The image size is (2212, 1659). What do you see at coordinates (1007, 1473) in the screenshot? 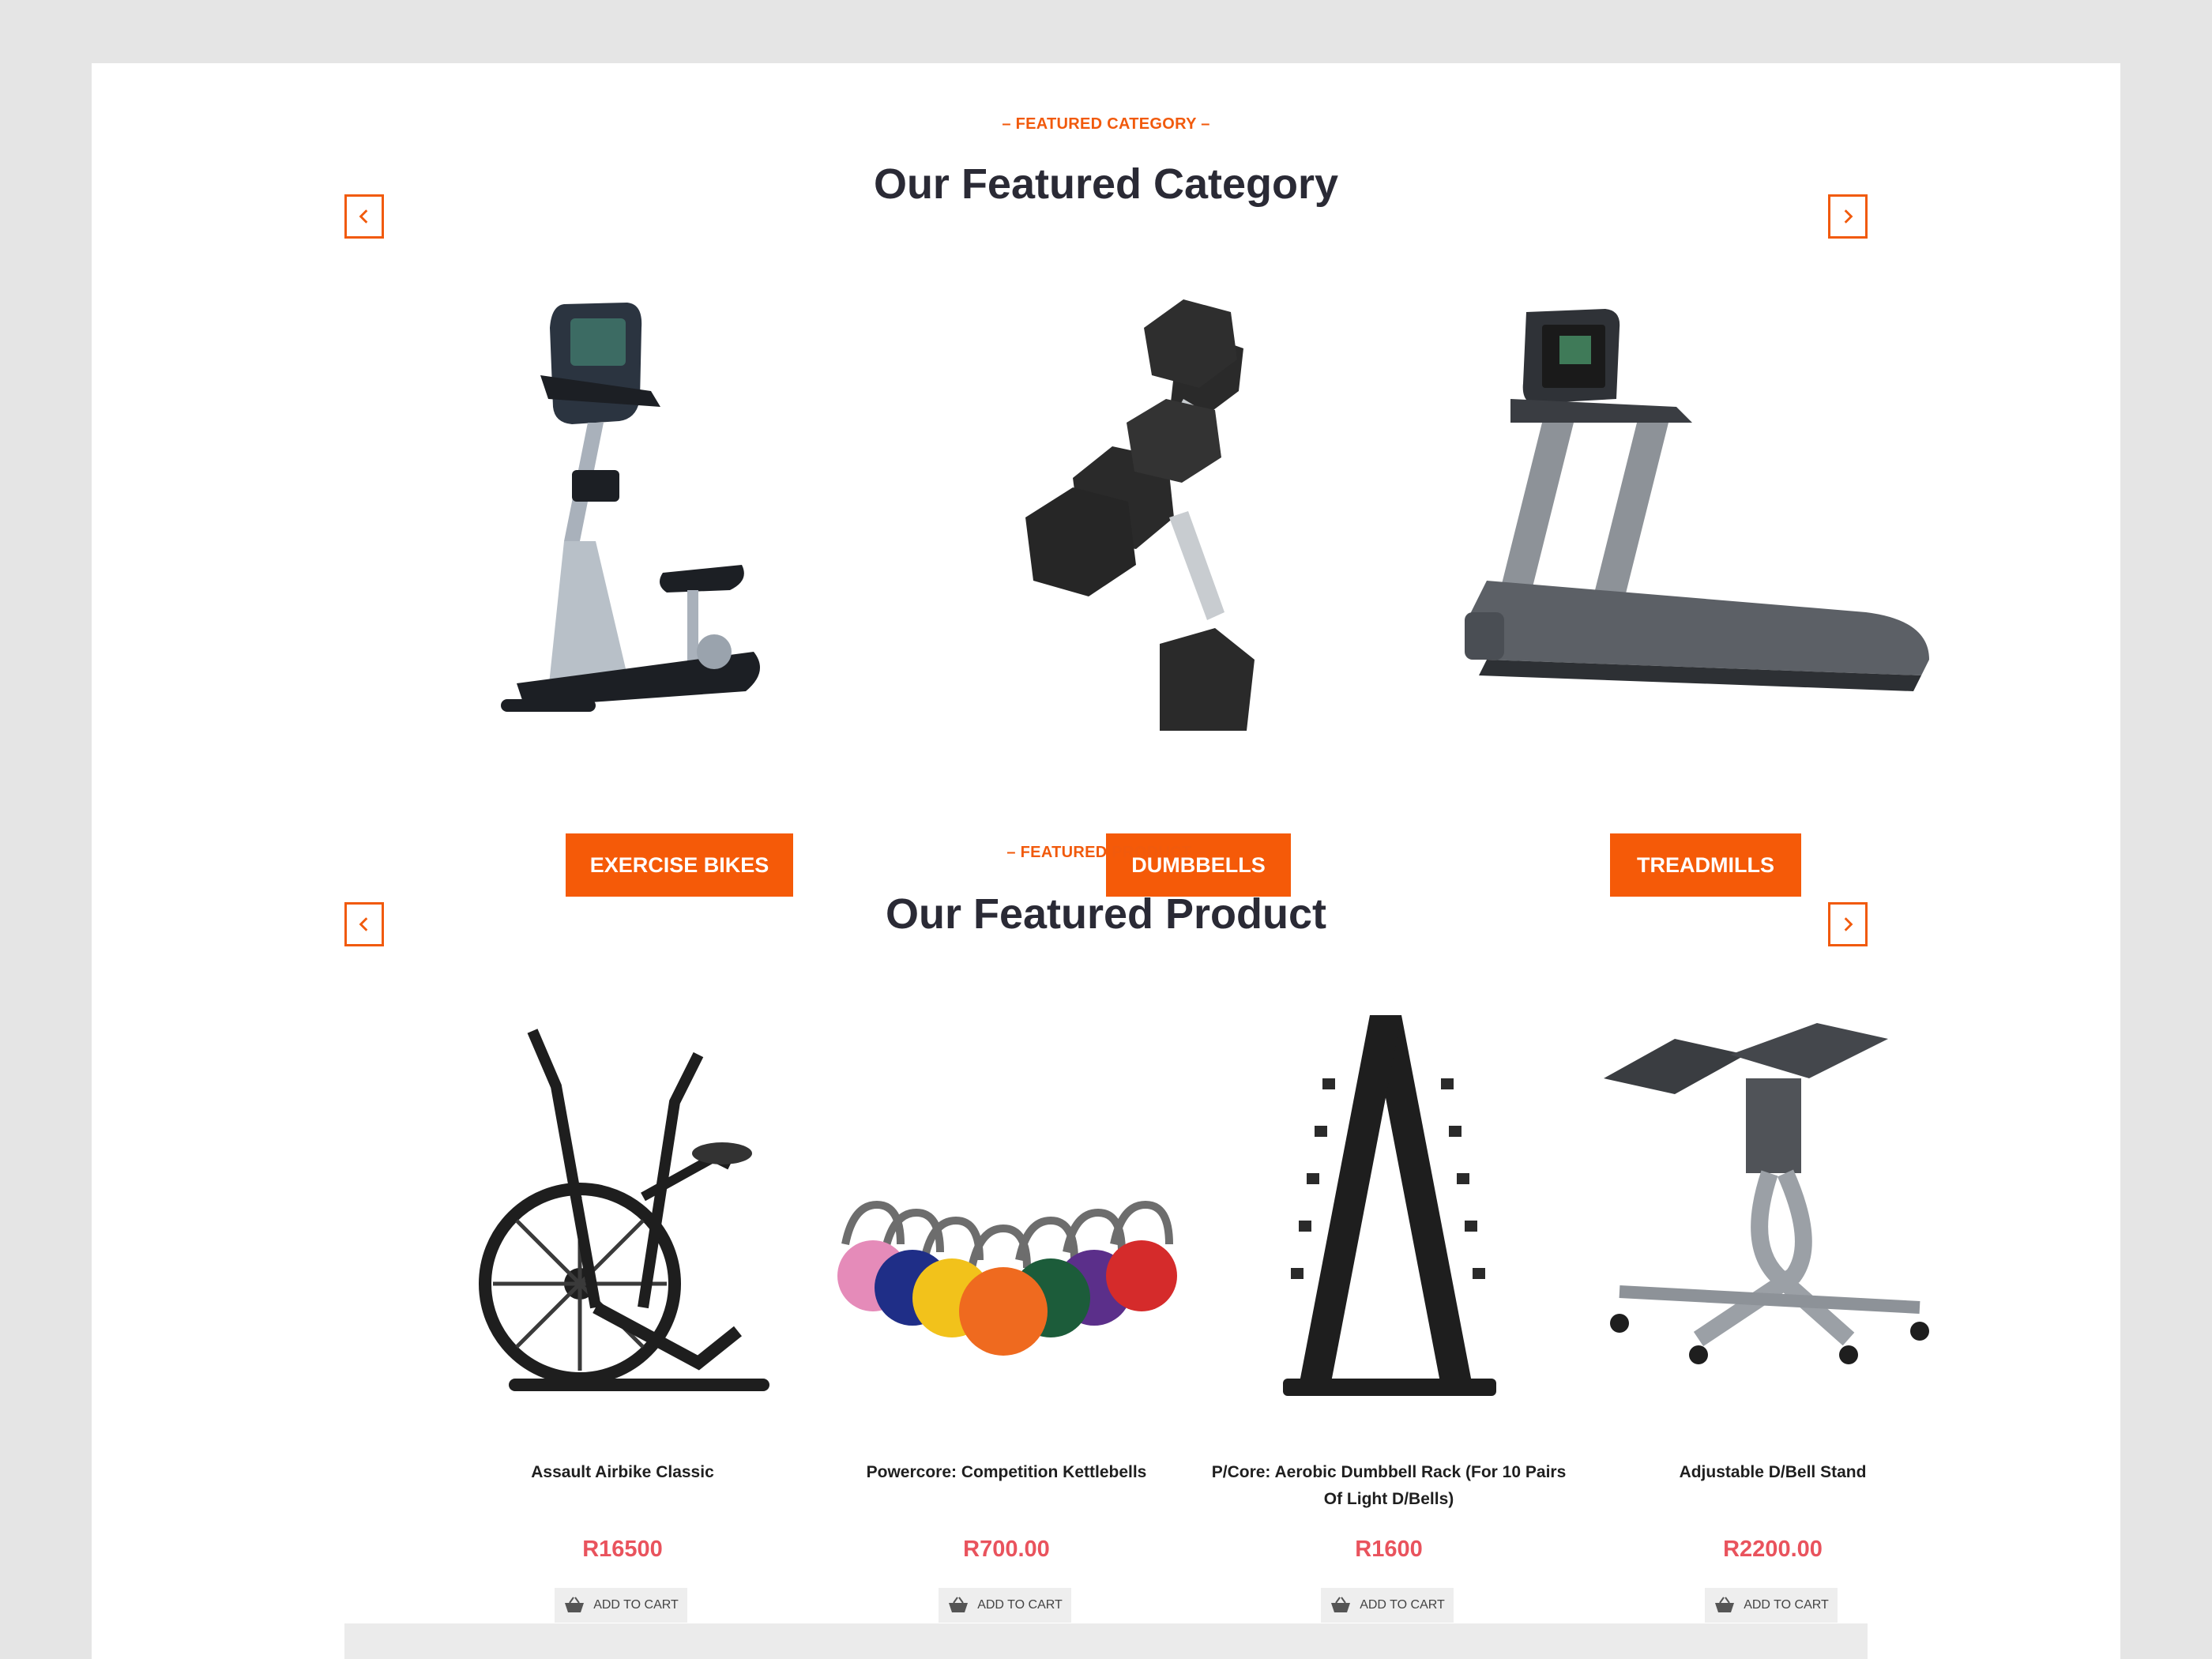
I see `product-name: Powercore: Competition Kettlebells` at bounding box center [1007, 1473].